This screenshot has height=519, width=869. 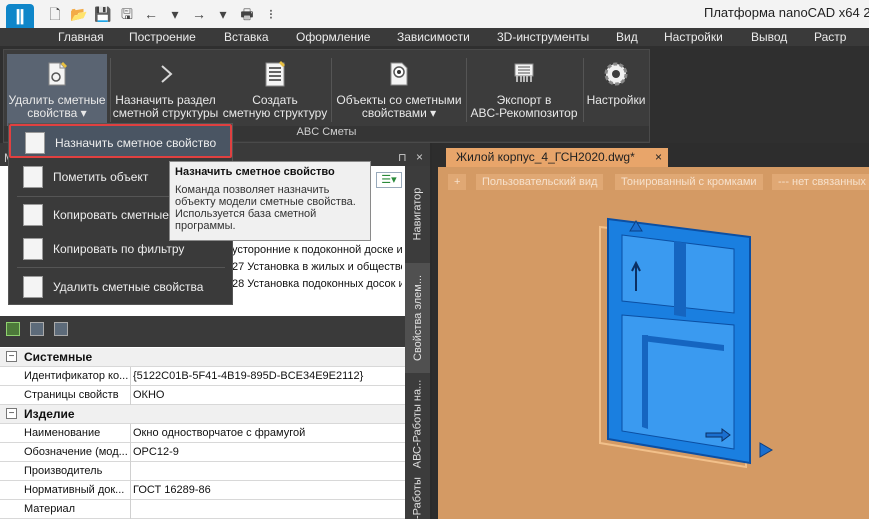 I want to click on menu-view: Вид, so click(x=627, y=37).